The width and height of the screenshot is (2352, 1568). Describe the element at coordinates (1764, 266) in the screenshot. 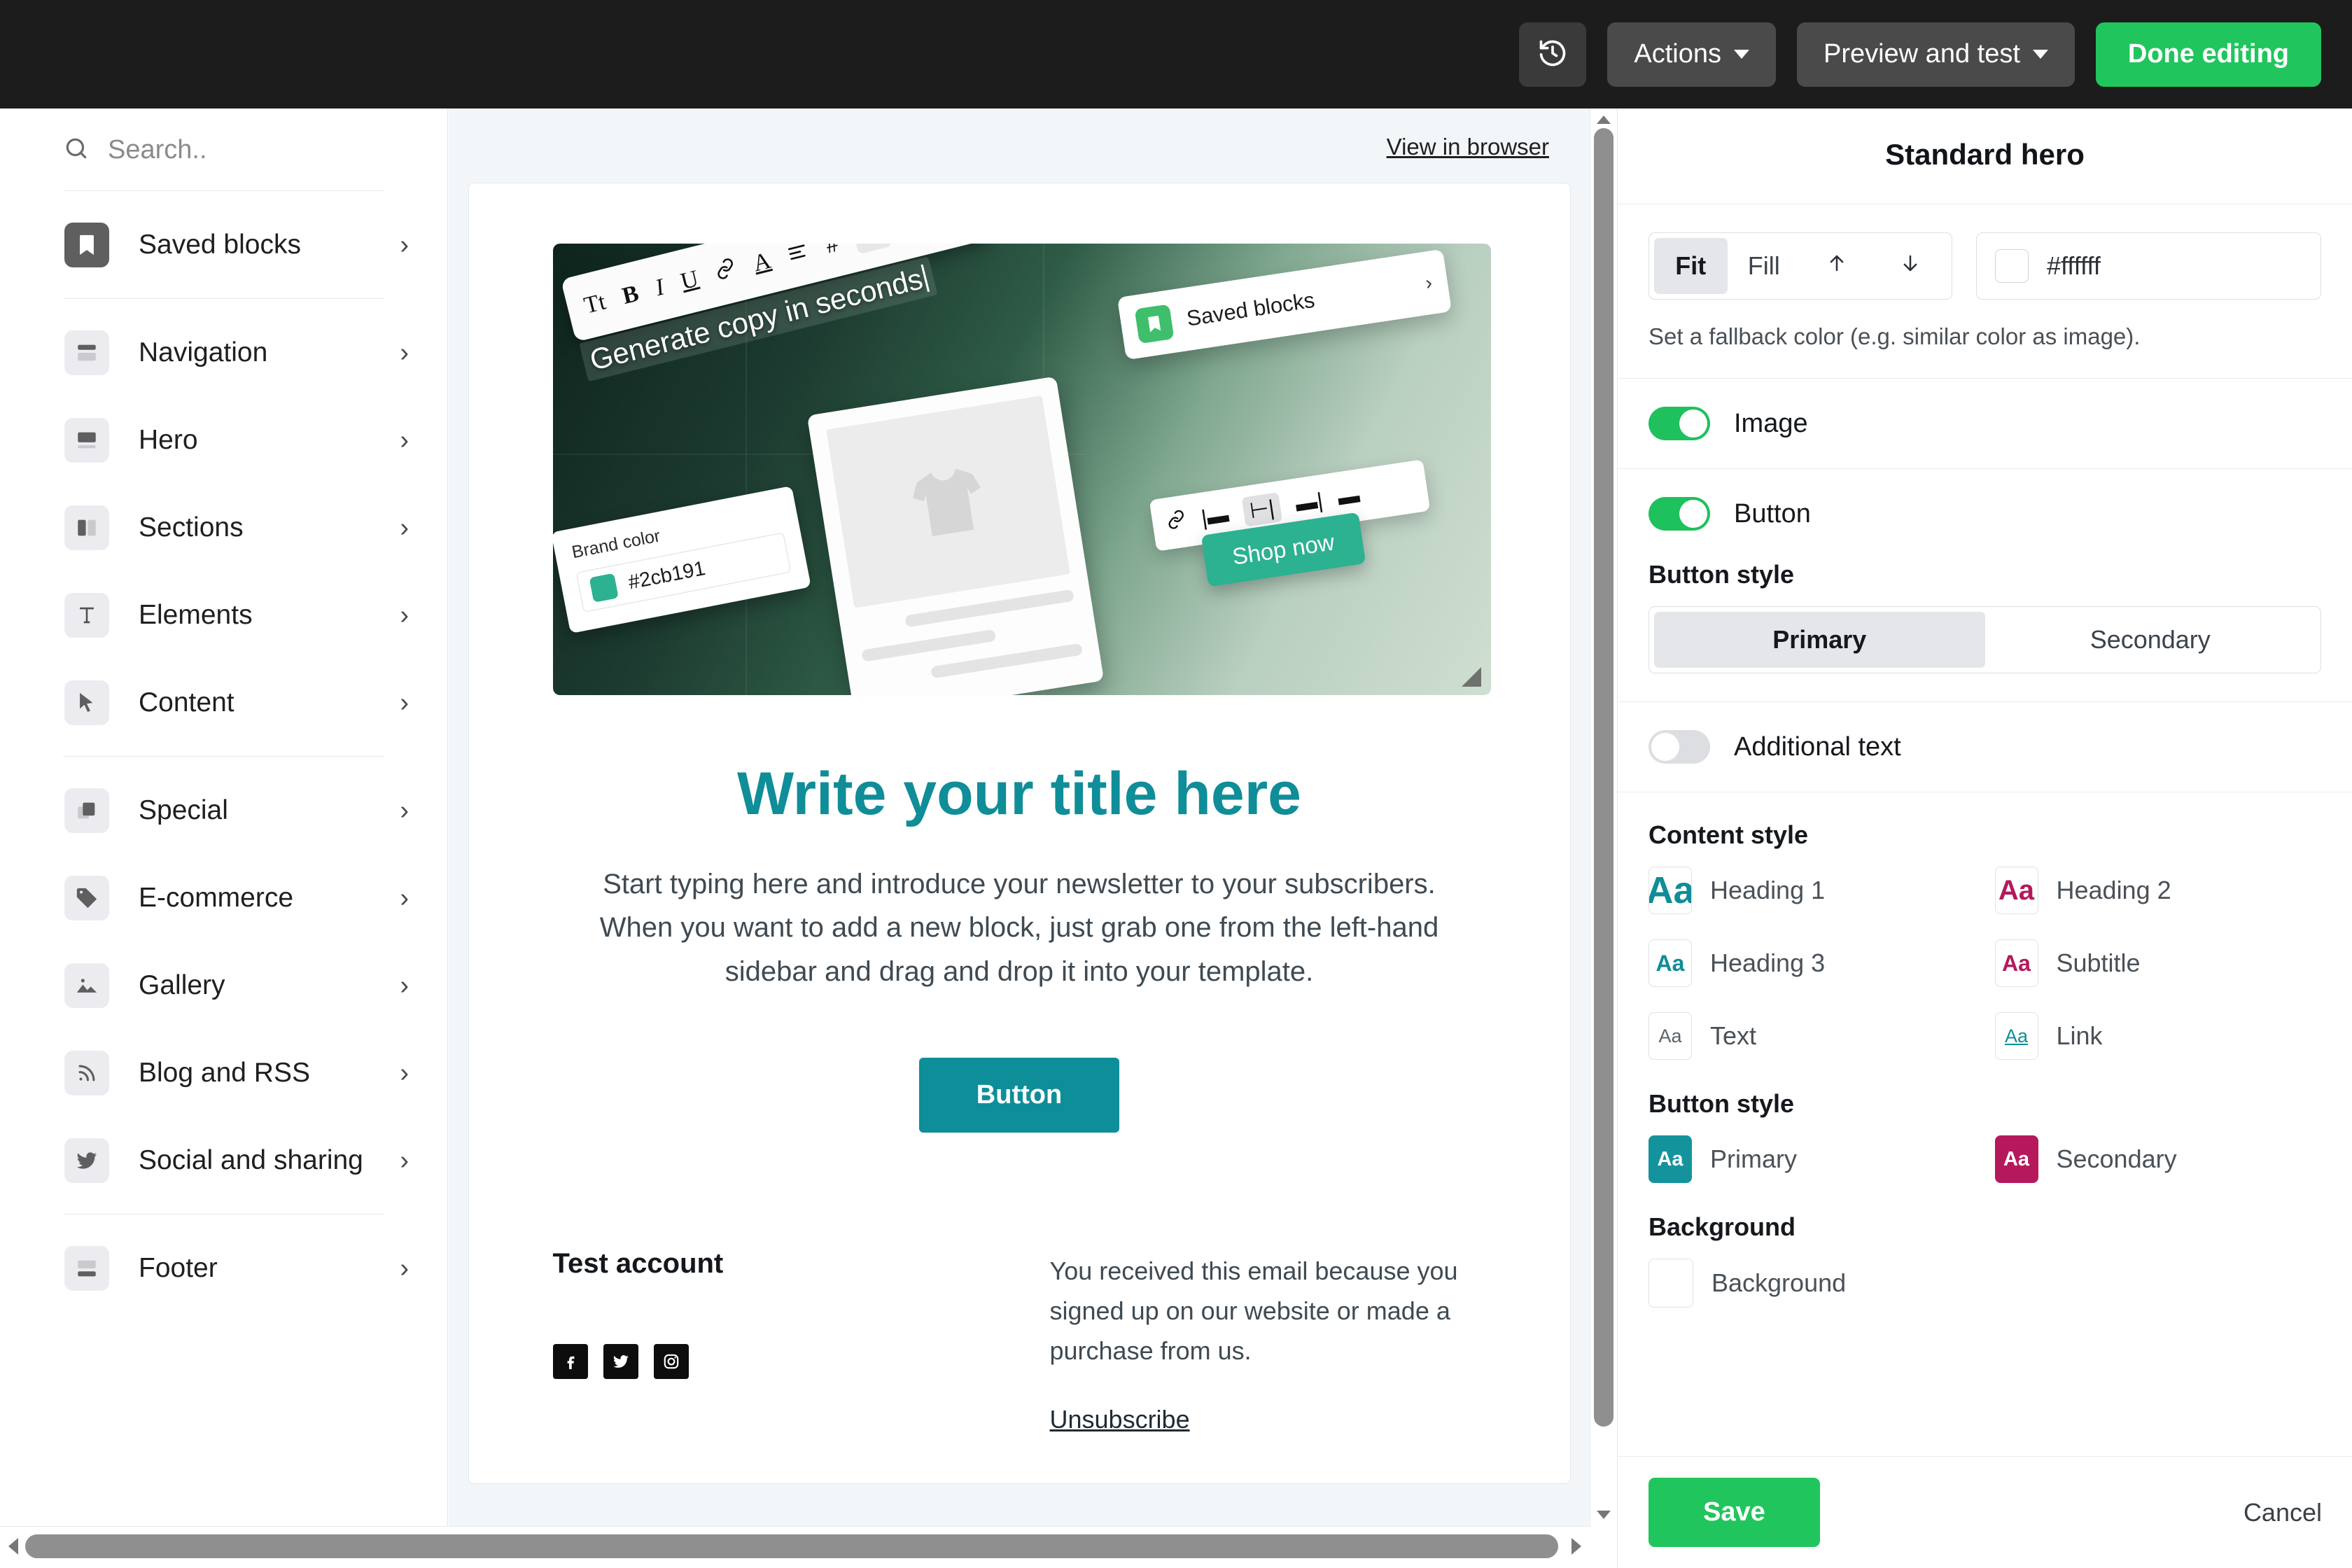

I see `fill-option: Fill` at that location.